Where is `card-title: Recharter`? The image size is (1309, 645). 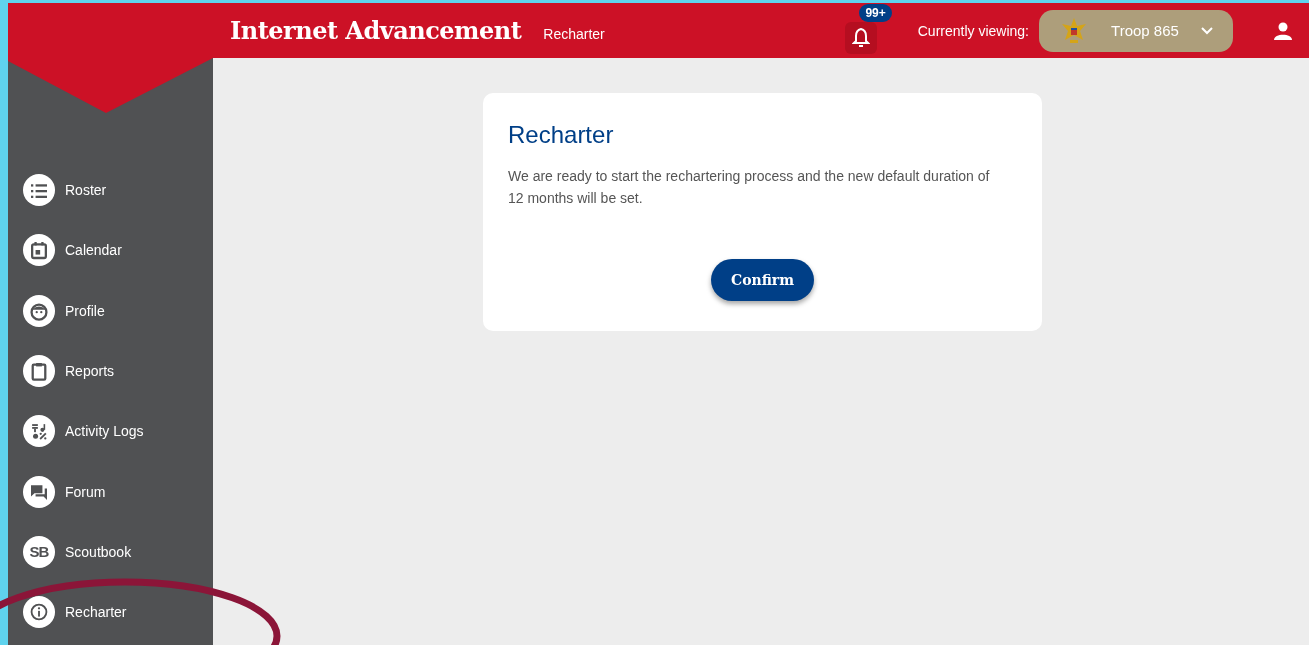
card-title: Recharter is located at coordinates (561, 135).